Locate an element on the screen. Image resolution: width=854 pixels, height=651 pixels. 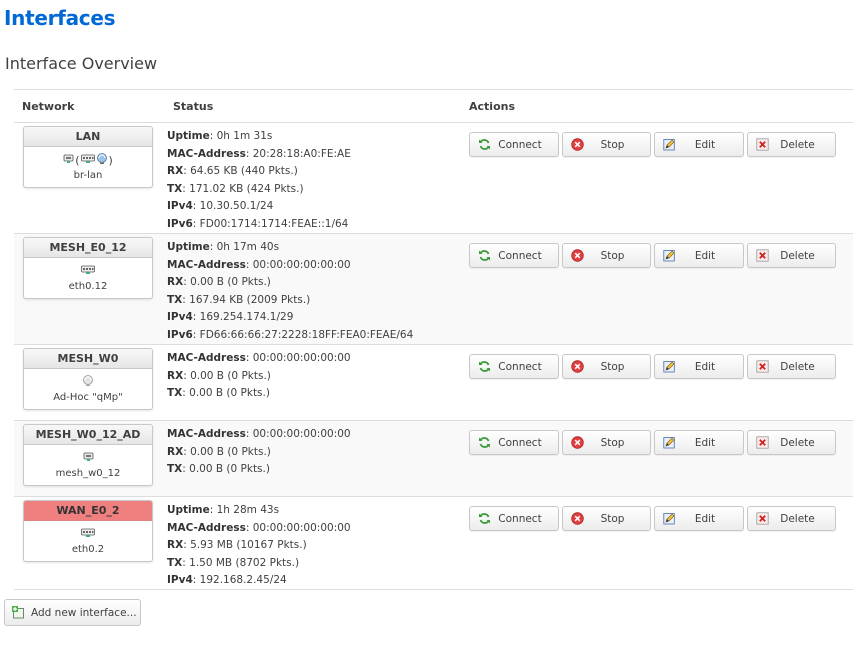
network-badge: MESH_W0_12_AD mesh_w0_12 is located at coordinates (88, 455).